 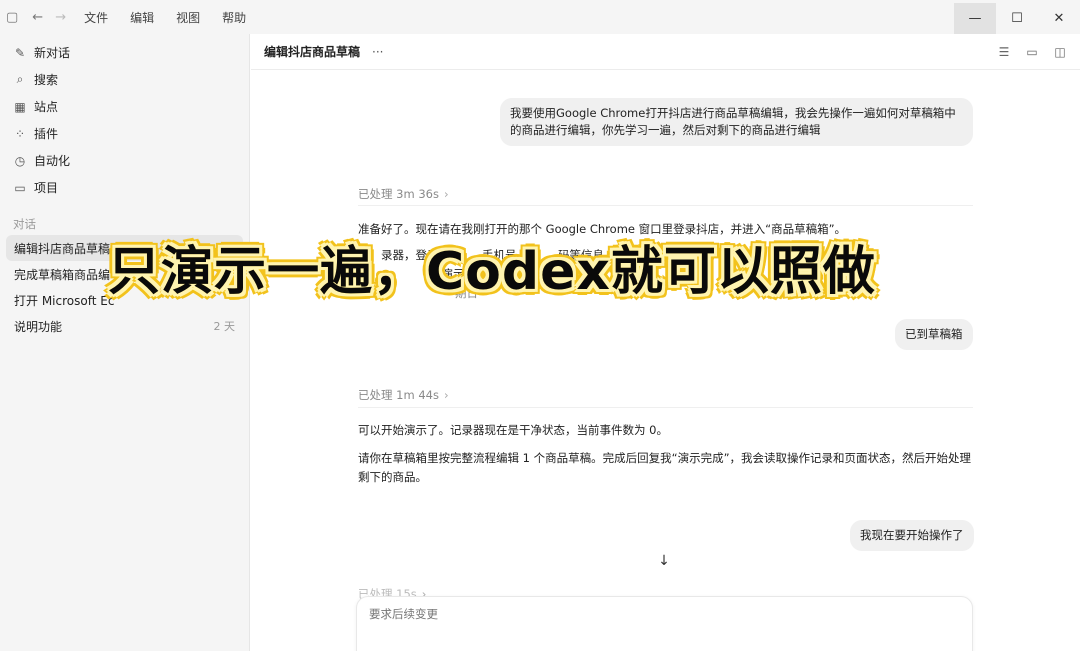 I want to click on processed-label: 已处理 1m 44s, so click(x=398, y=395).